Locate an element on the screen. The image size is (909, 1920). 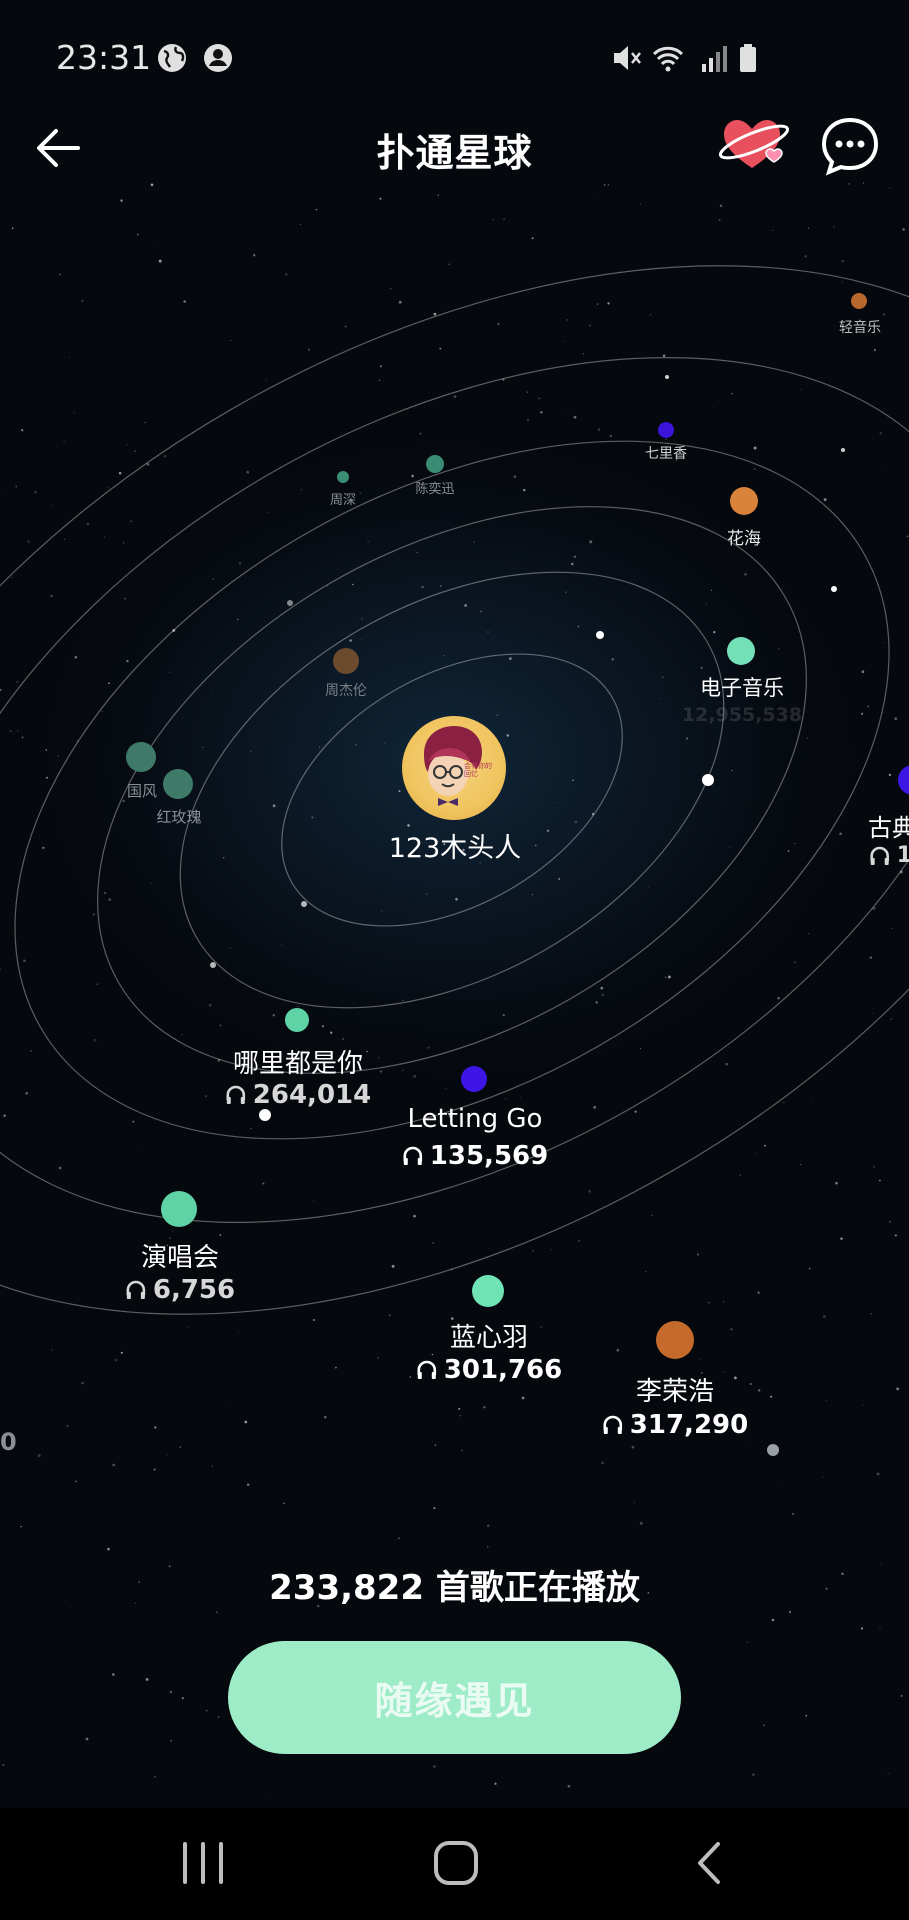
planet-li-rong-hao is located at coordinates (675, 1340).